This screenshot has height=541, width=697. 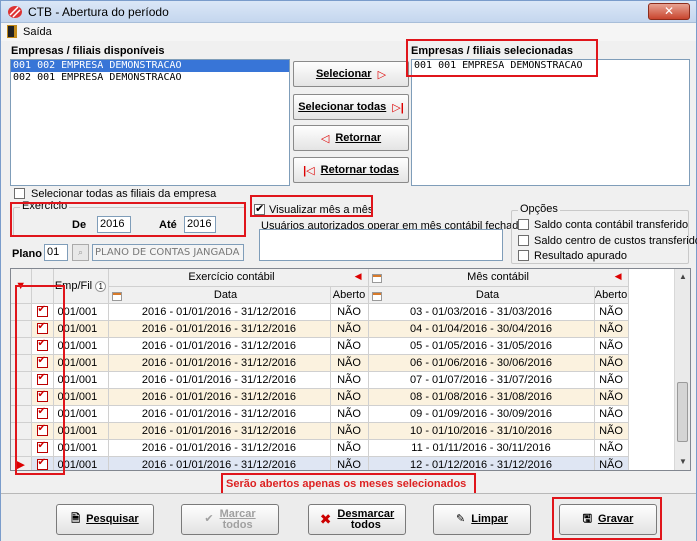 What do you see at coordinates (523, 240) in the screenshot?
I see `opcao-centro-checkbox` at bounding box center [523, 240].